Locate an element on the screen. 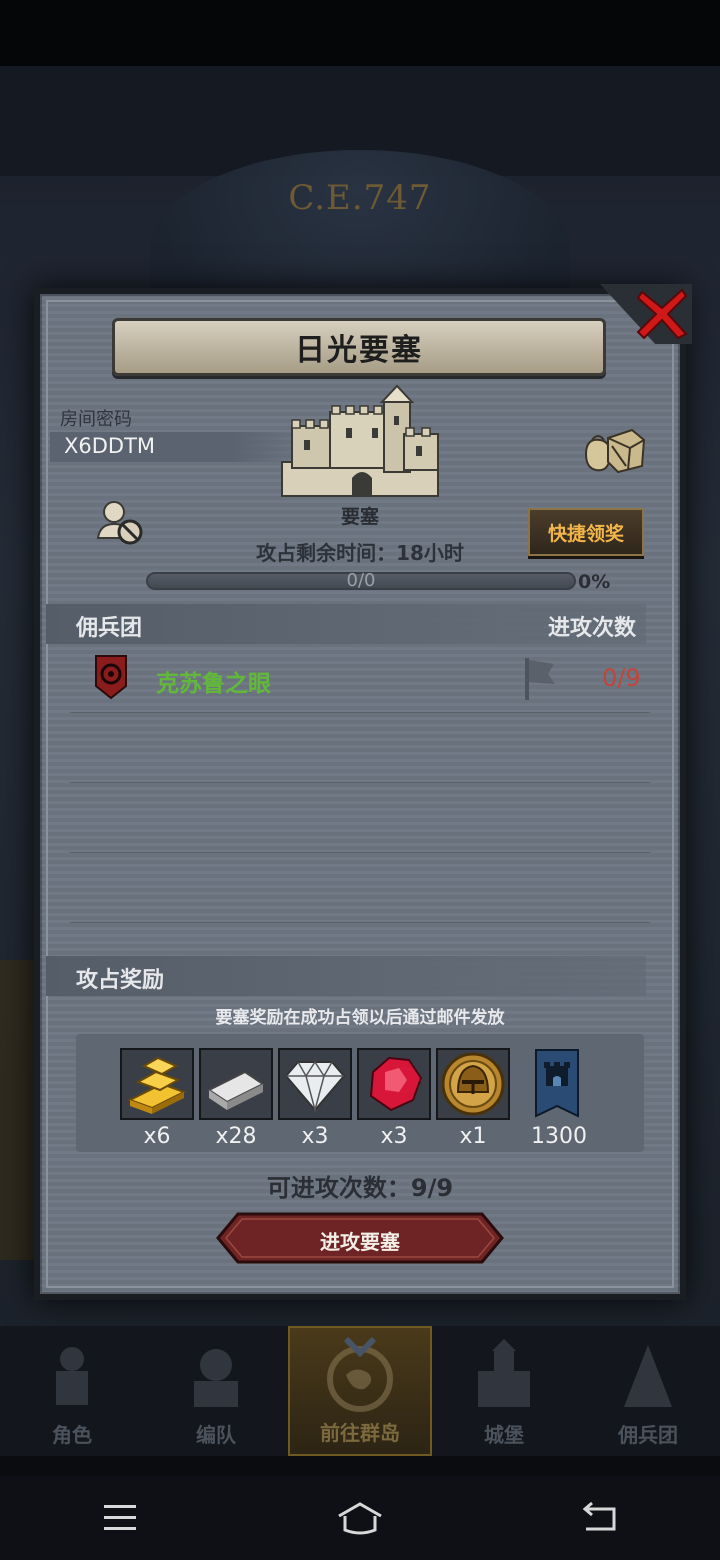  title-plate: 日光要塞 is located at coordinates (359, 347).